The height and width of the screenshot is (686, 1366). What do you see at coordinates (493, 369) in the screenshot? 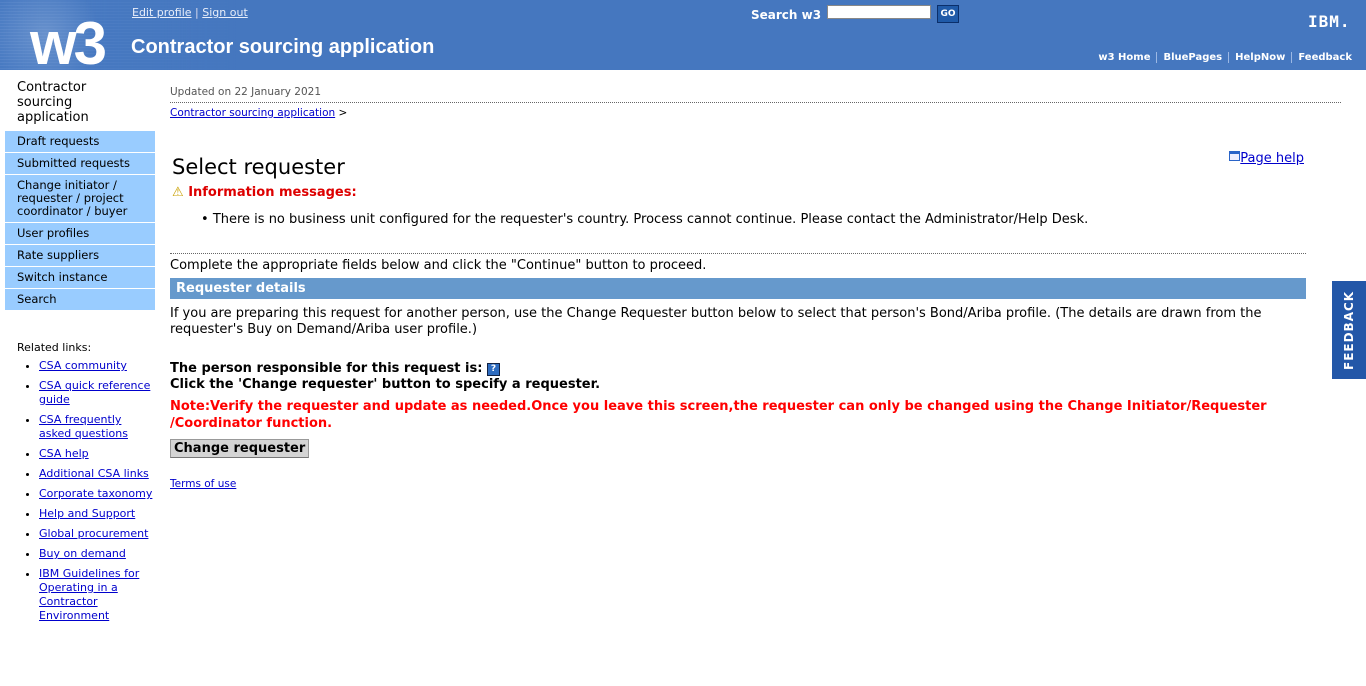
I see `help-icon: ?` at bounding box center [493, 369].